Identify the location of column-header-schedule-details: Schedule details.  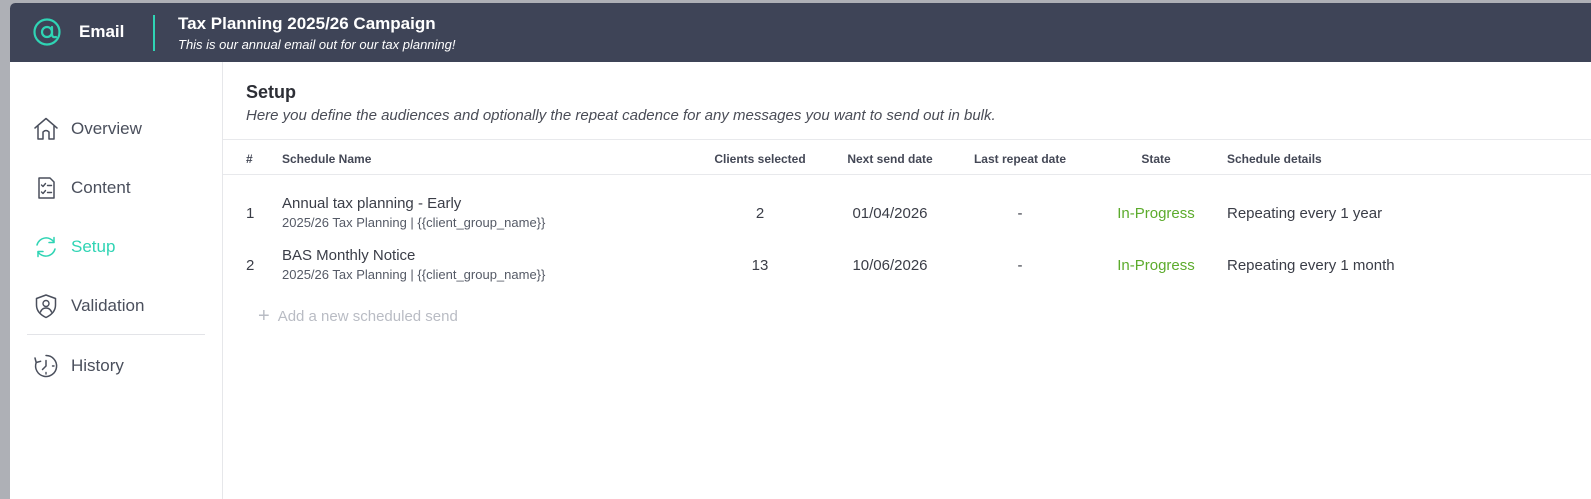
(1274, 159).